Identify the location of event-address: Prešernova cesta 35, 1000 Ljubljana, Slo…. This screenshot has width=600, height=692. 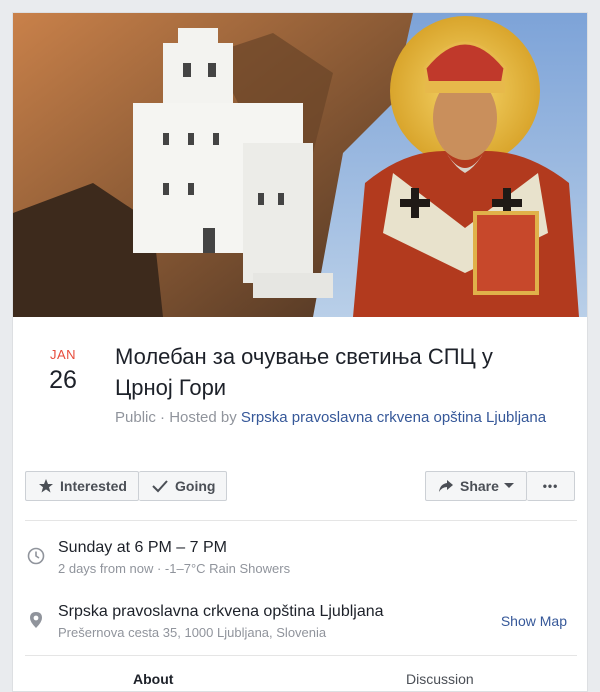
(192, 632).